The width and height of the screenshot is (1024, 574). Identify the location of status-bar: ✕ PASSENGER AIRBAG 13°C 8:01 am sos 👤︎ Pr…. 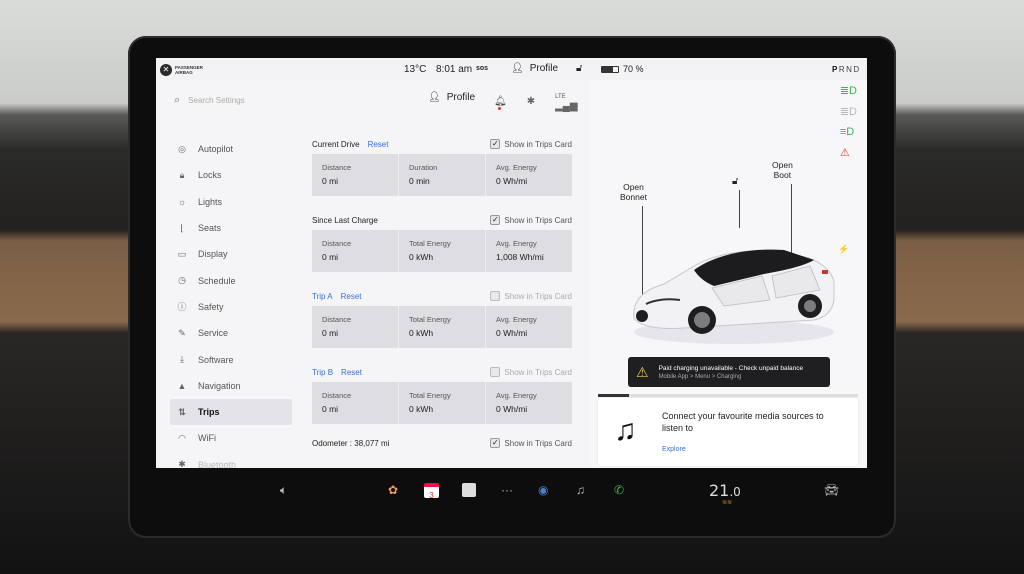
(511, 69).